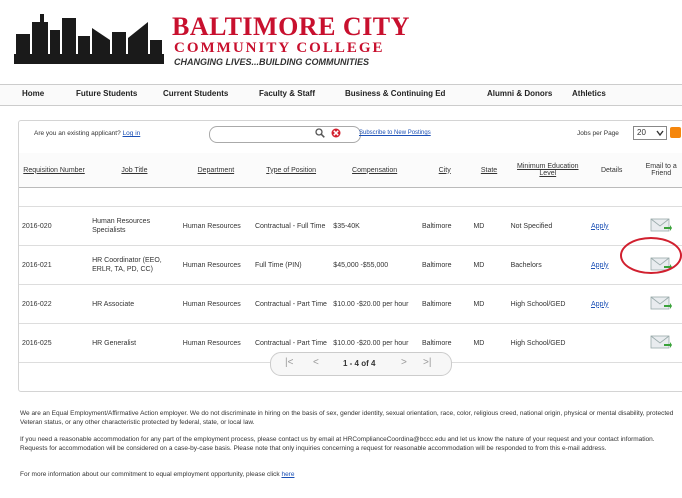 The height and width of the screenshot is (498, 682). Describe the element at coordinates (54, 343) in the screenshot. I see `cell-requisition: 2016-025` at that location.